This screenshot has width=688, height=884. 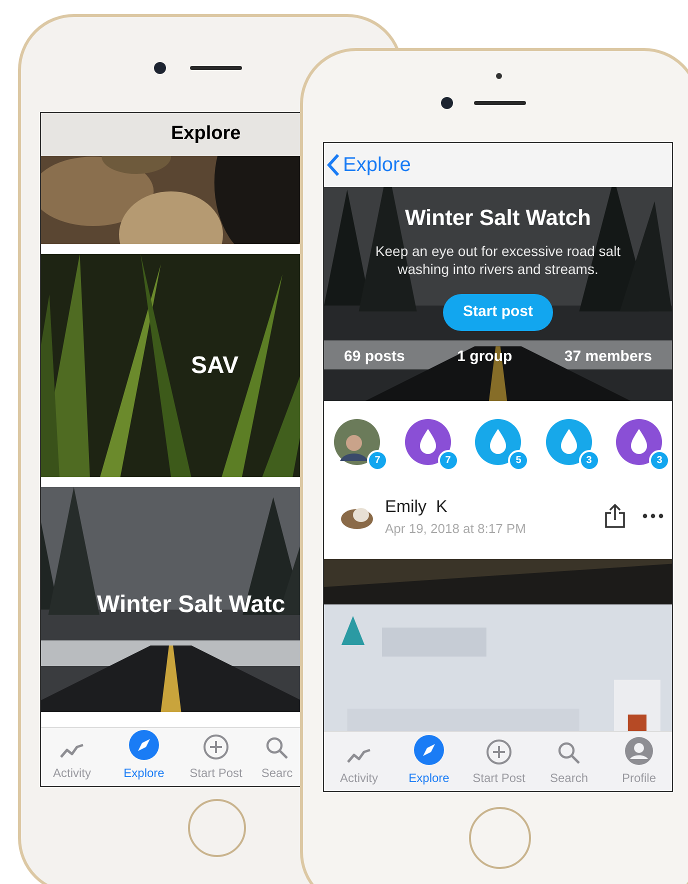 I want to click on count-badge: 5, so click(x=518, y=460).